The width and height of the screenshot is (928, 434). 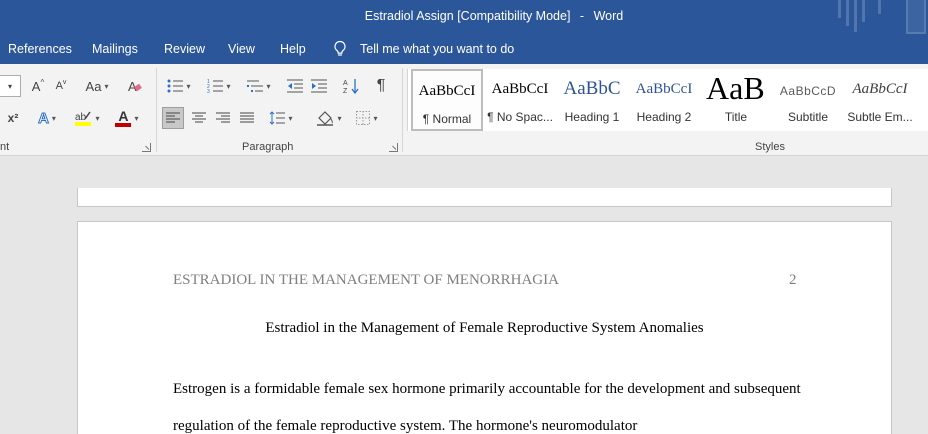 What do you see at coordinates (664, 117) in the screenshot?
I see `style-name: Heading 2` at bounding box center [664, 117].